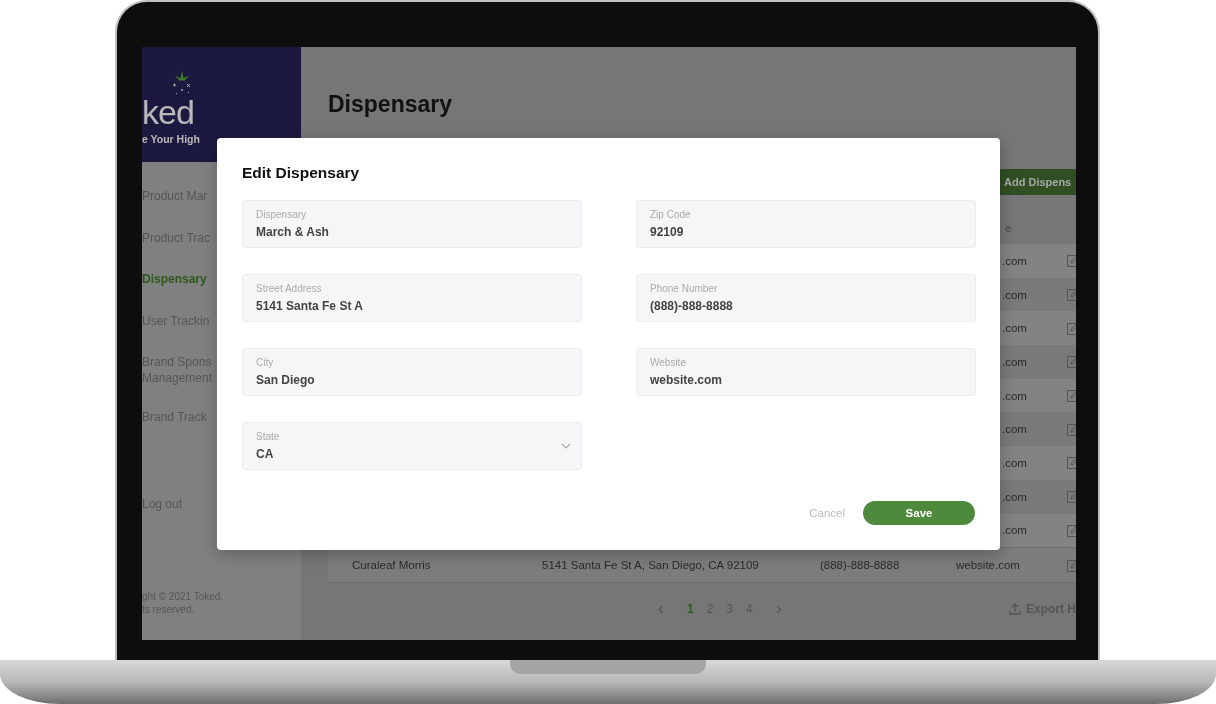  Describe the element at coordinates (860, 565) in the screenshot. I see `table-cell-text: (888)-888-8888` at that location.